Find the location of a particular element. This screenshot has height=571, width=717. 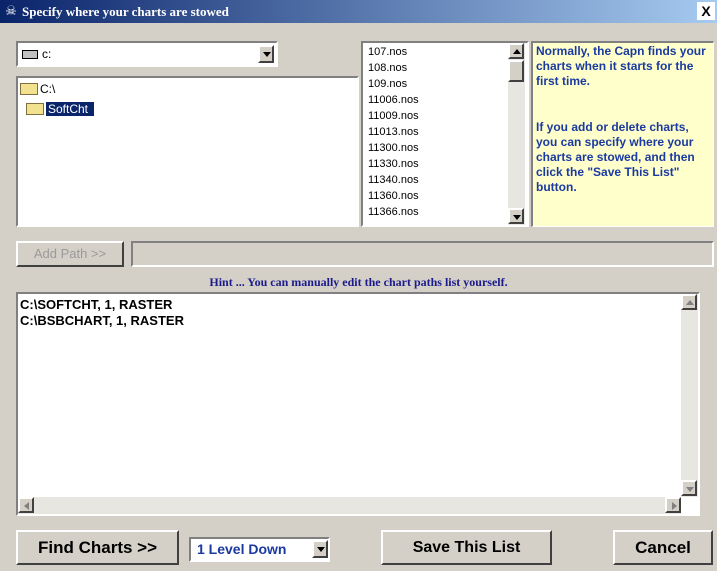

cancel-button: Cancel is located at coordinates (663, 547).